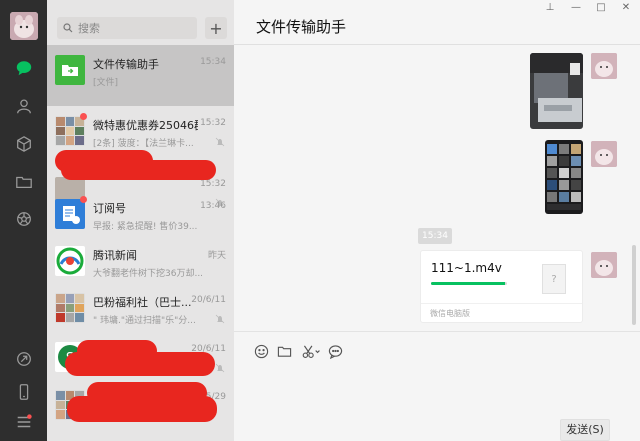 This screenshot has height=441, width=640. I want to click on input-divider, so click(437, 331).